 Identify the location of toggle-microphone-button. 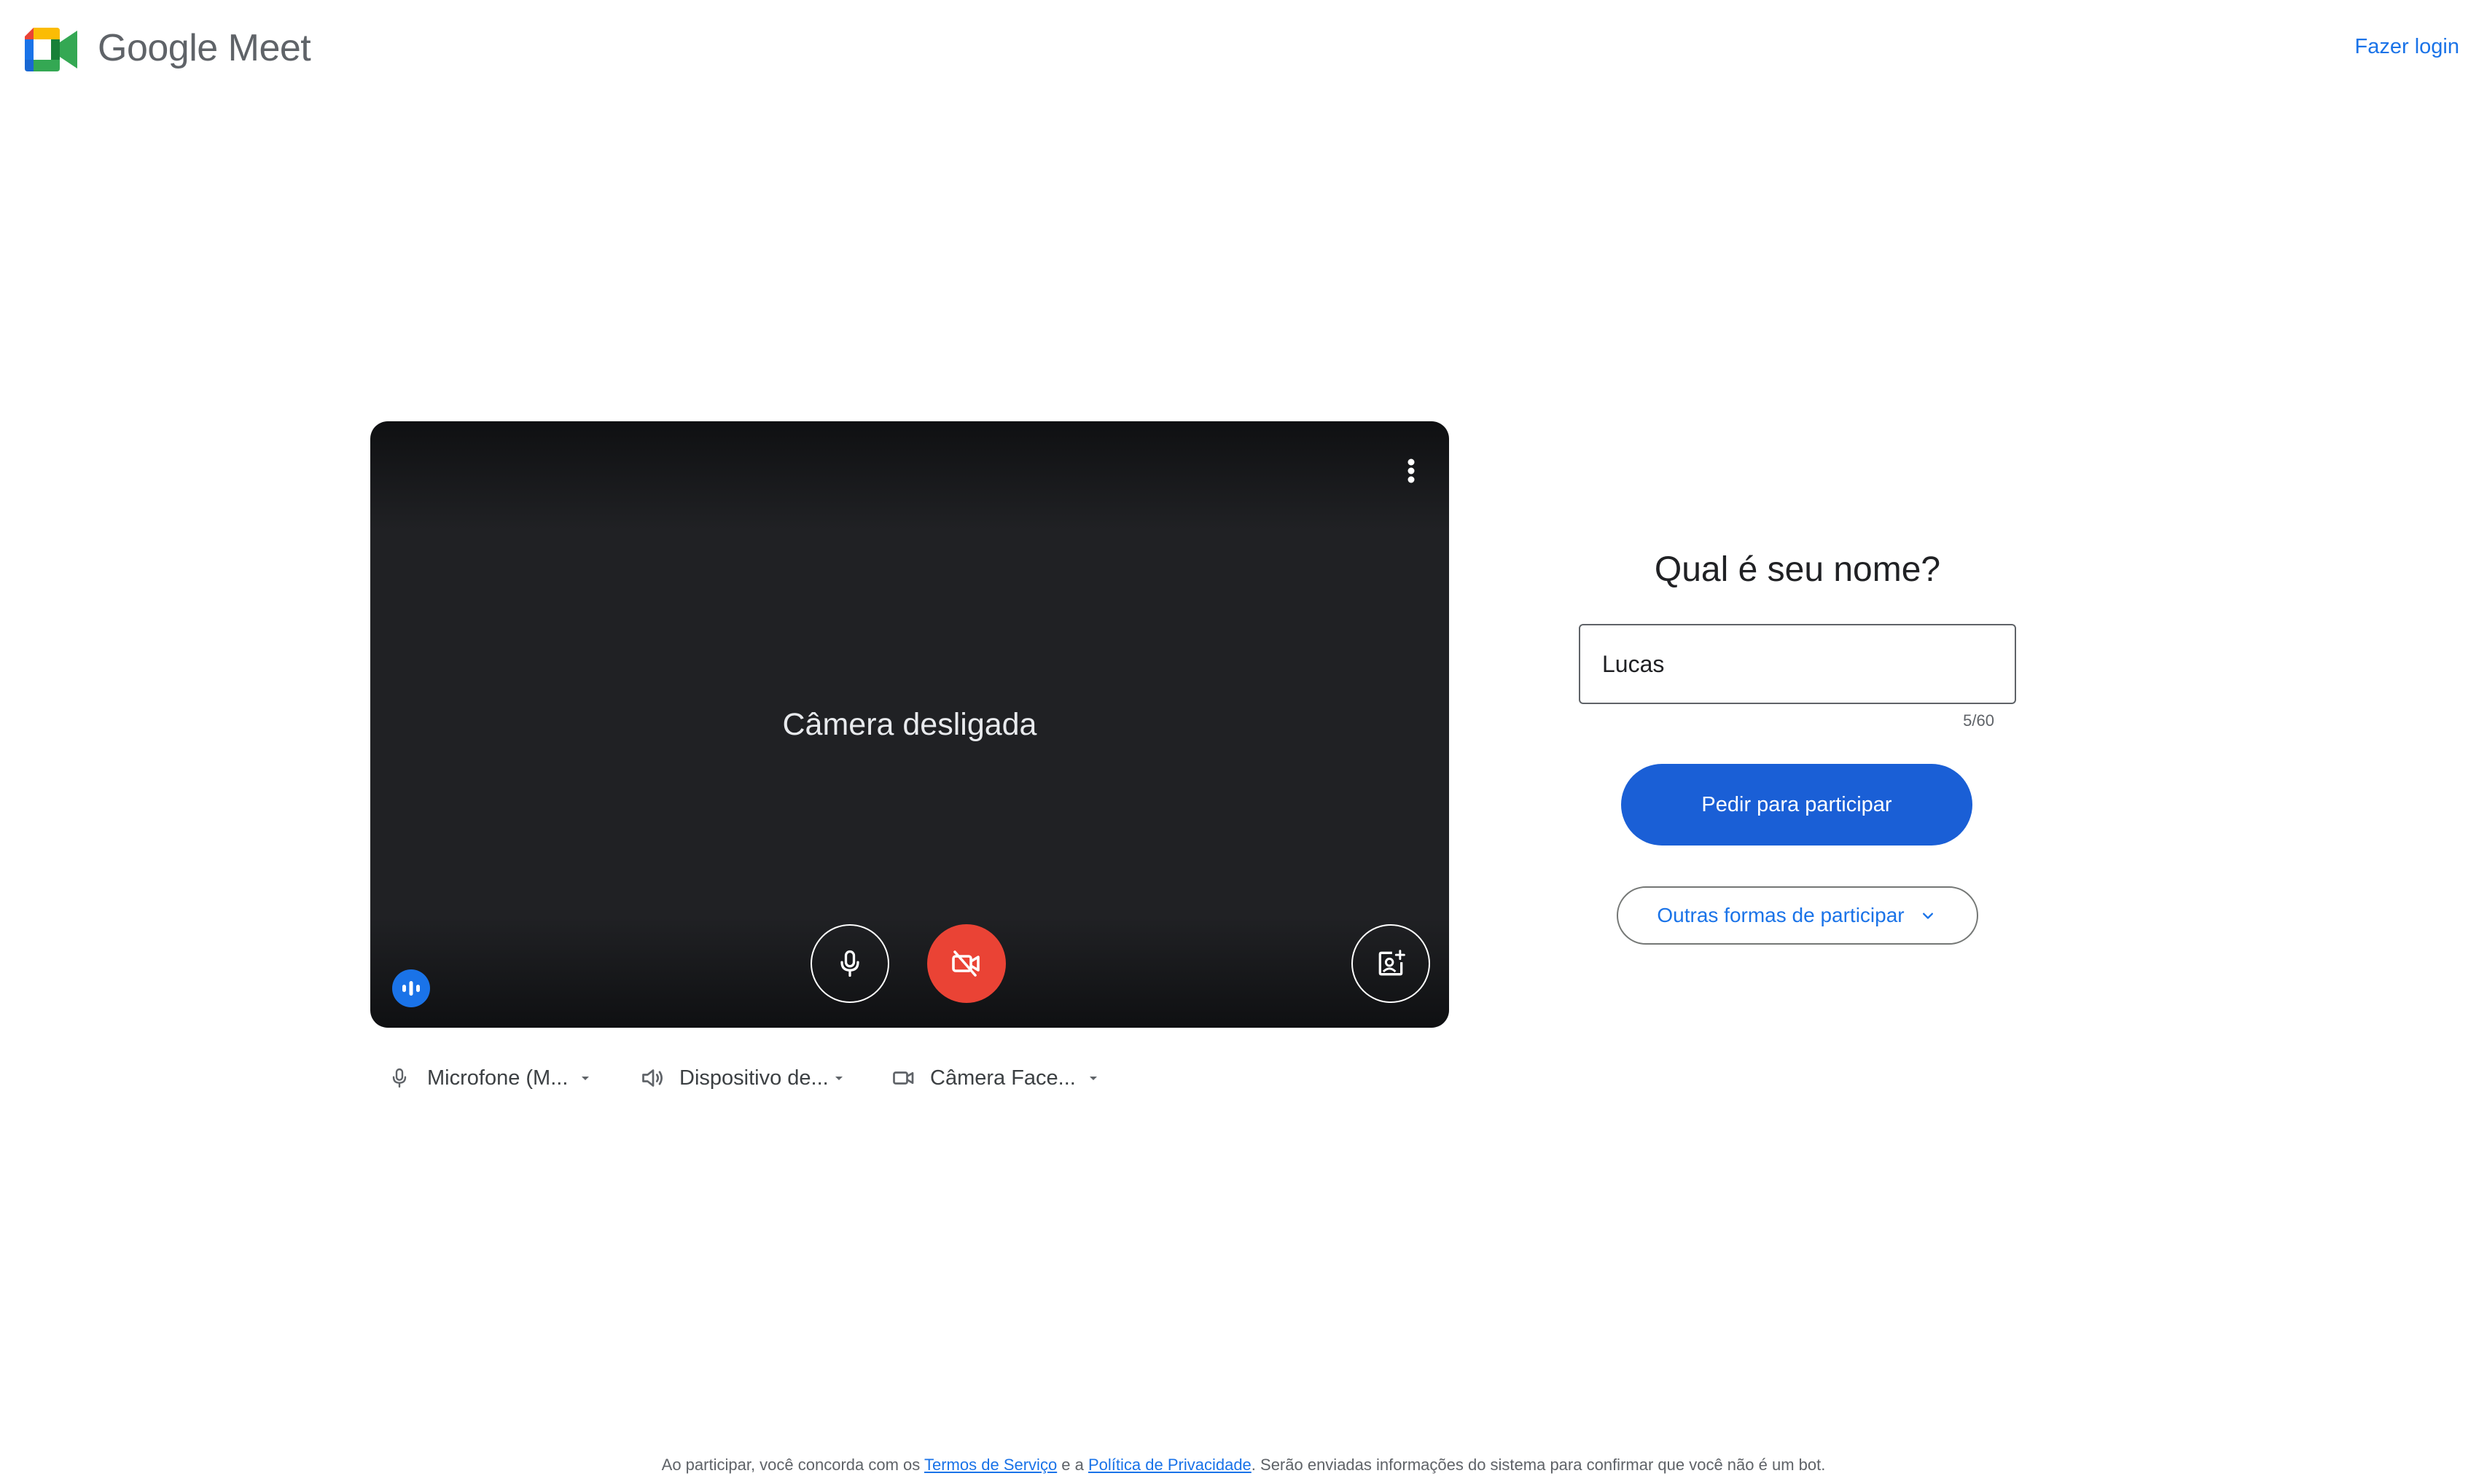
(850, 964).